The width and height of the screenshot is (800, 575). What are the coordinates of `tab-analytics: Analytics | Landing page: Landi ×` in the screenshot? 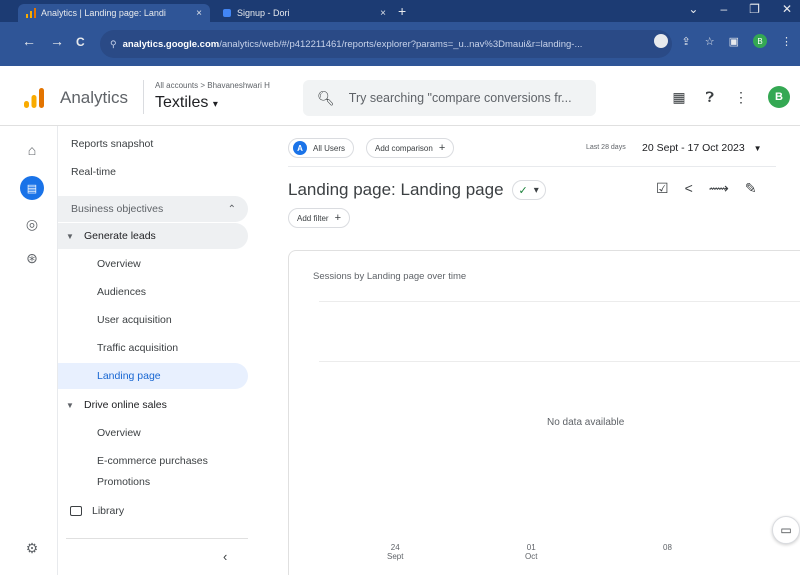 It's located at (114, 13).